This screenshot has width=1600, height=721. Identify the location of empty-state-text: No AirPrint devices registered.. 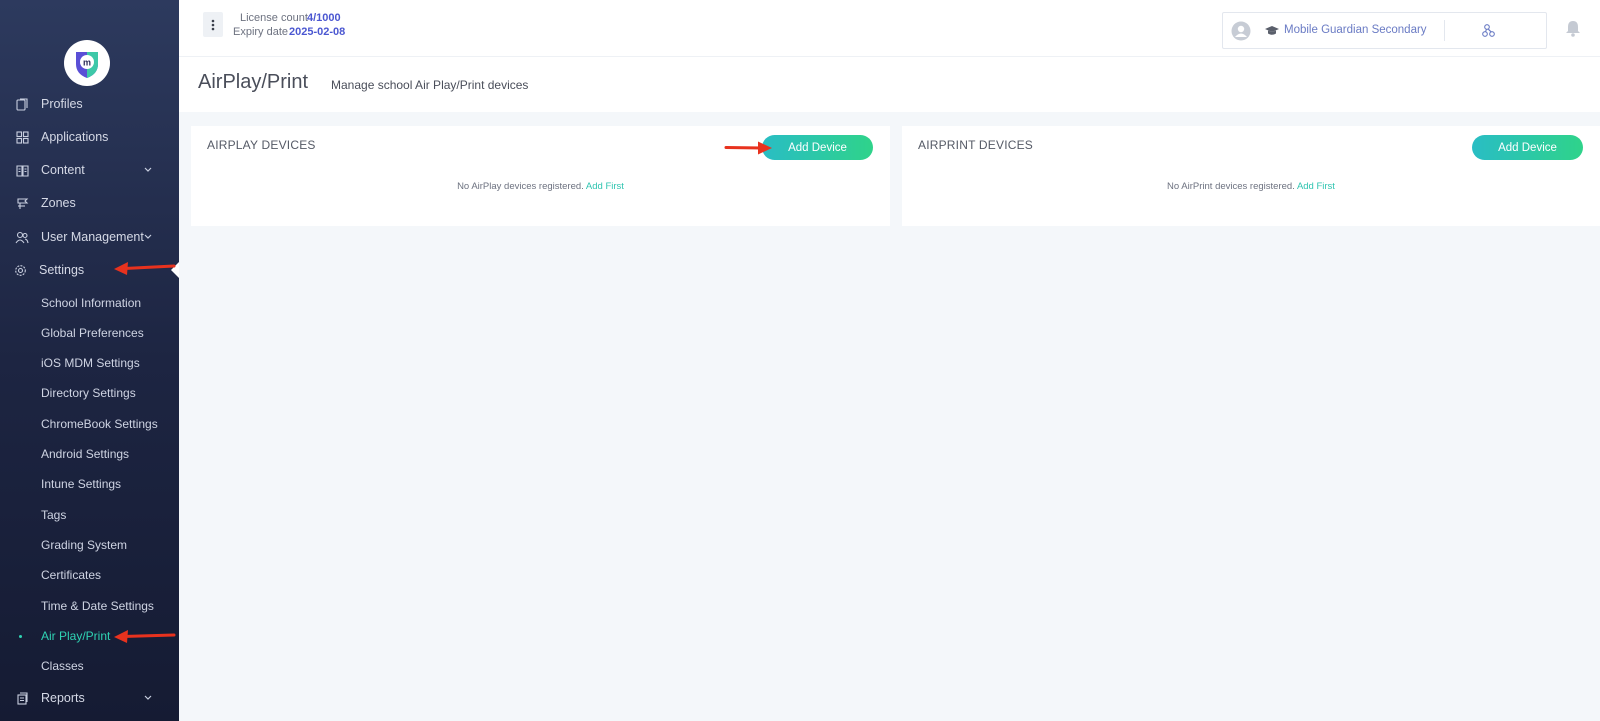
(1231, 186).